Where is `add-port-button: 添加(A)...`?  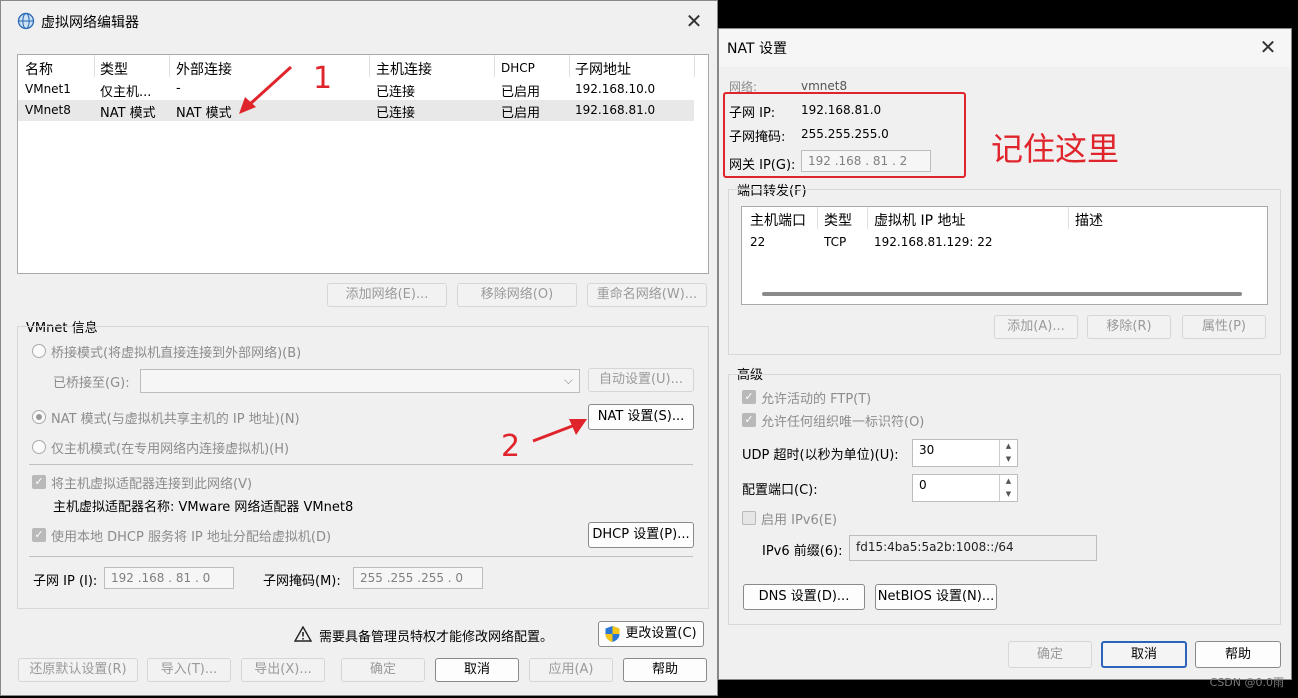
add-port-button: 添加(A)... is located at coordinates (1036, 327).